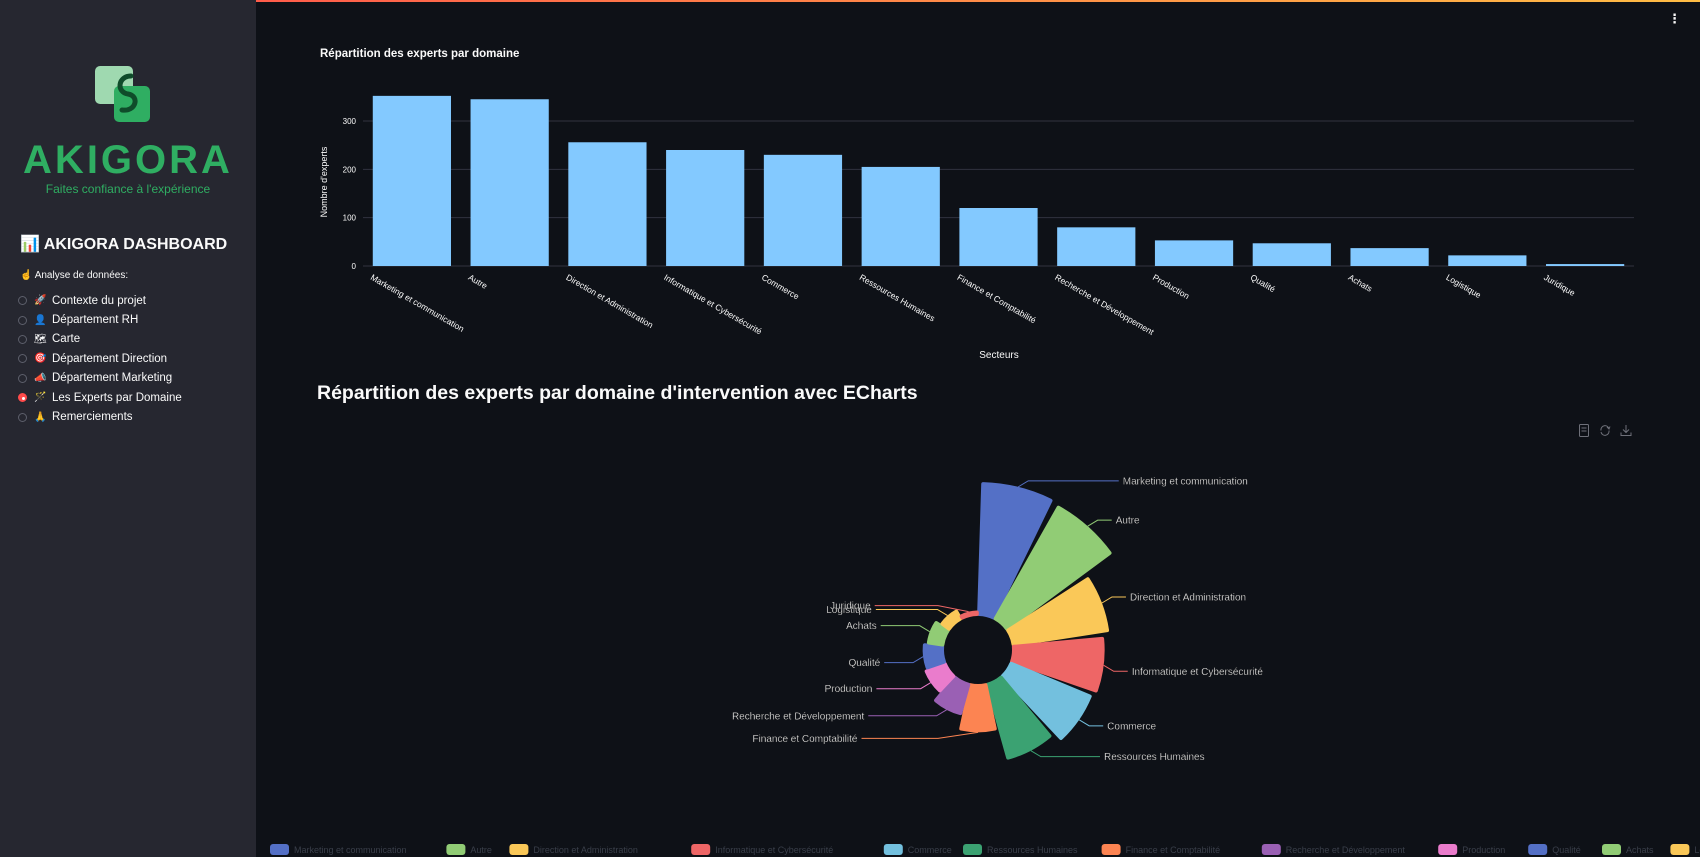  What do you see at coordinates (930, 850) in the screenshot?
I see `legend-label: Commerce` at bounding box center [930, 850].